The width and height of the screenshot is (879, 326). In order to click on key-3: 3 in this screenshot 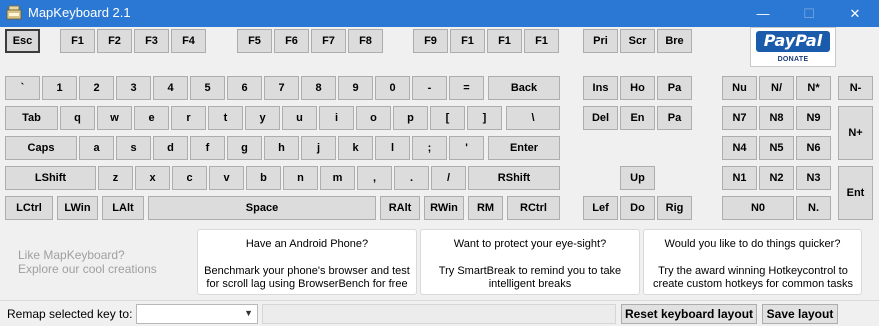, I will do `click(133, 88)`.